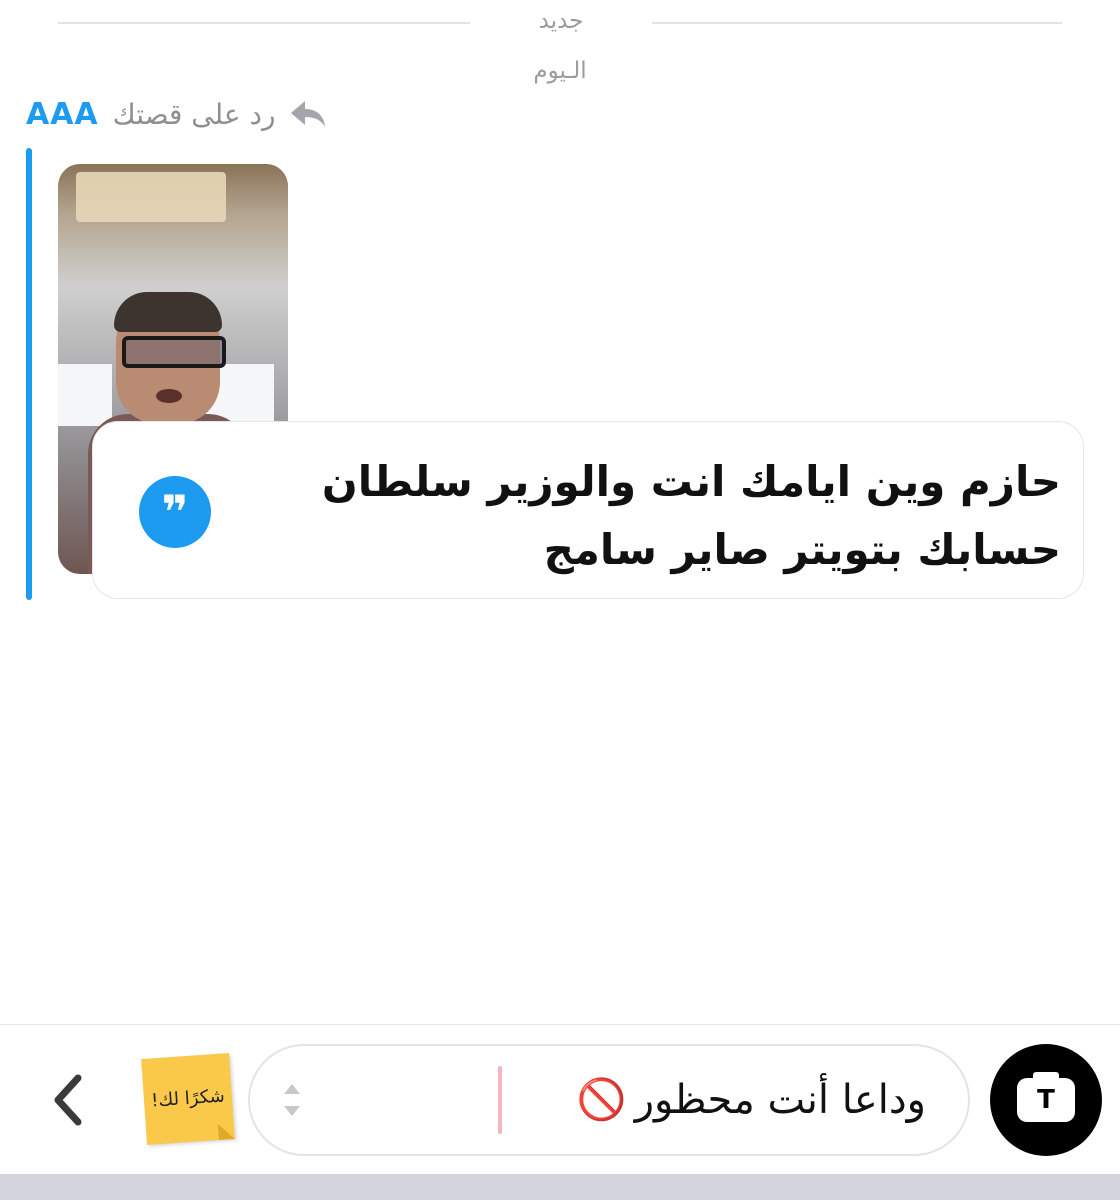  What do you see at coordinates (226, 1131) in the screenshot?
I see `sticker-fold` at bounding box center [226, 1131].